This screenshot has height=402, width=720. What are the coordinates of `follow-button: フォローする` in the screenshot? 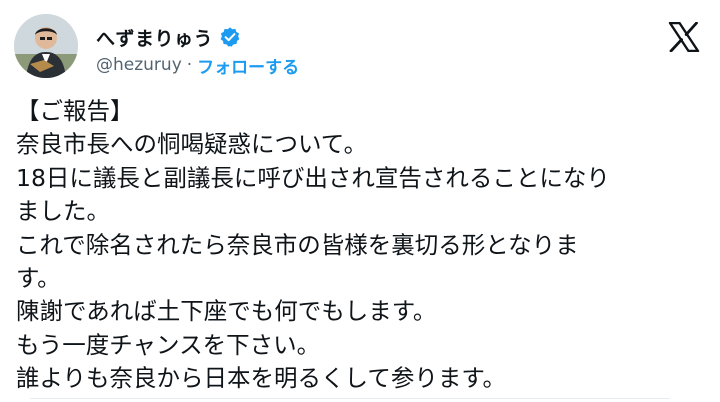 It's located at (248, 65).